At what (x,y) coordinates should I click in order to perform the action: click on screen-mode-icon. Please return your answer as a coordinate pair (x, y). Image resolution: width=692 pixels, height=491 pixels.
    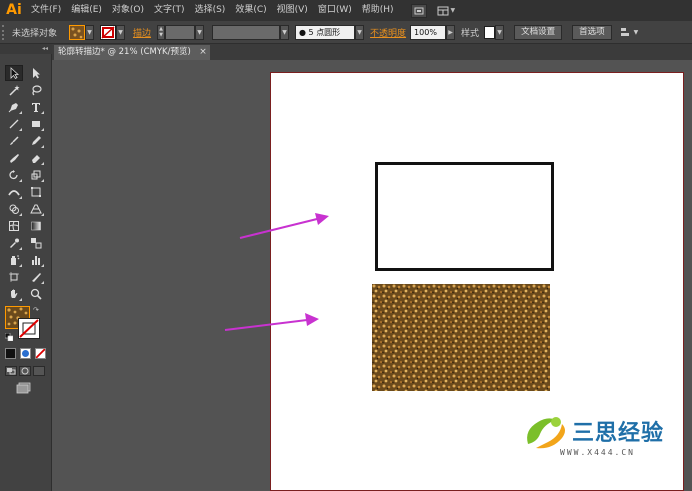
    Looking at the image, I should click on (23, 388).